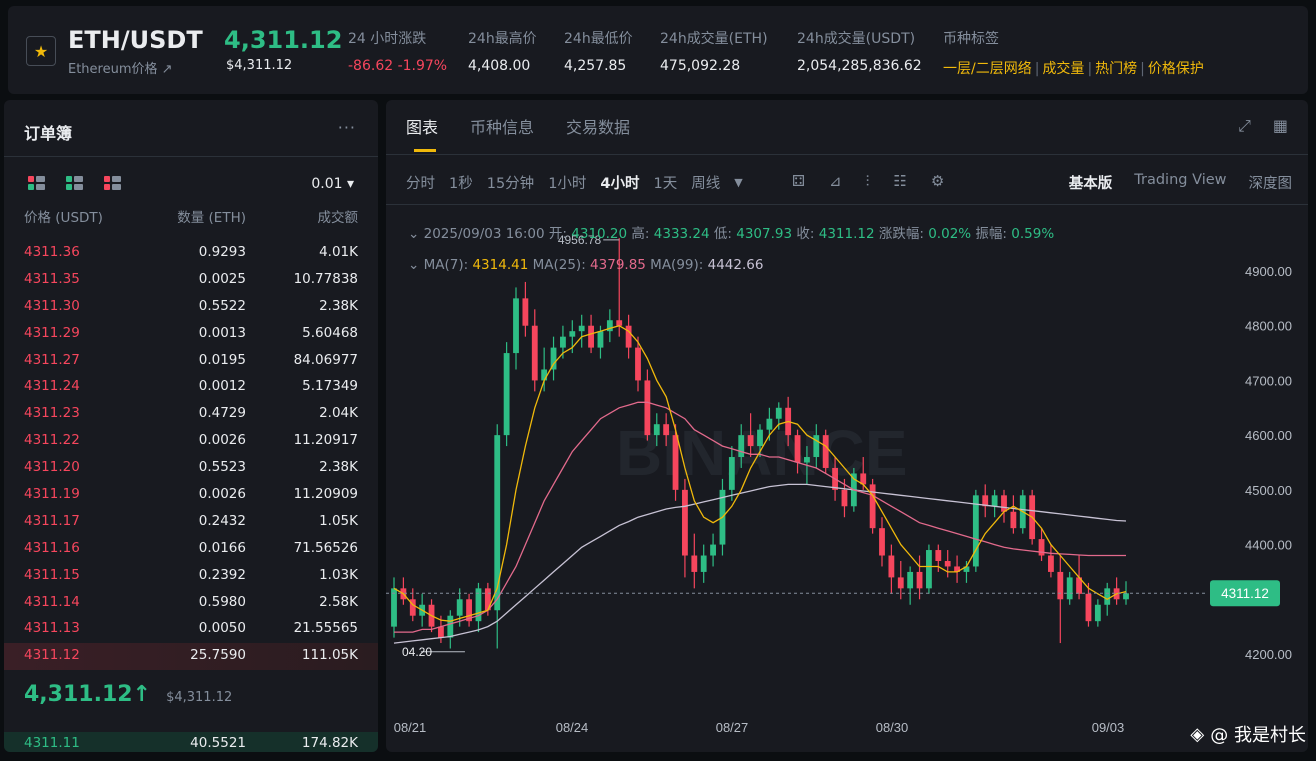 The width and height of the screenshot is (1316, 761). Describe the element at coordinates (191, 280) in the screenshot. I see `ask-row: 4311.35 0.0025 10.77838` at that location.